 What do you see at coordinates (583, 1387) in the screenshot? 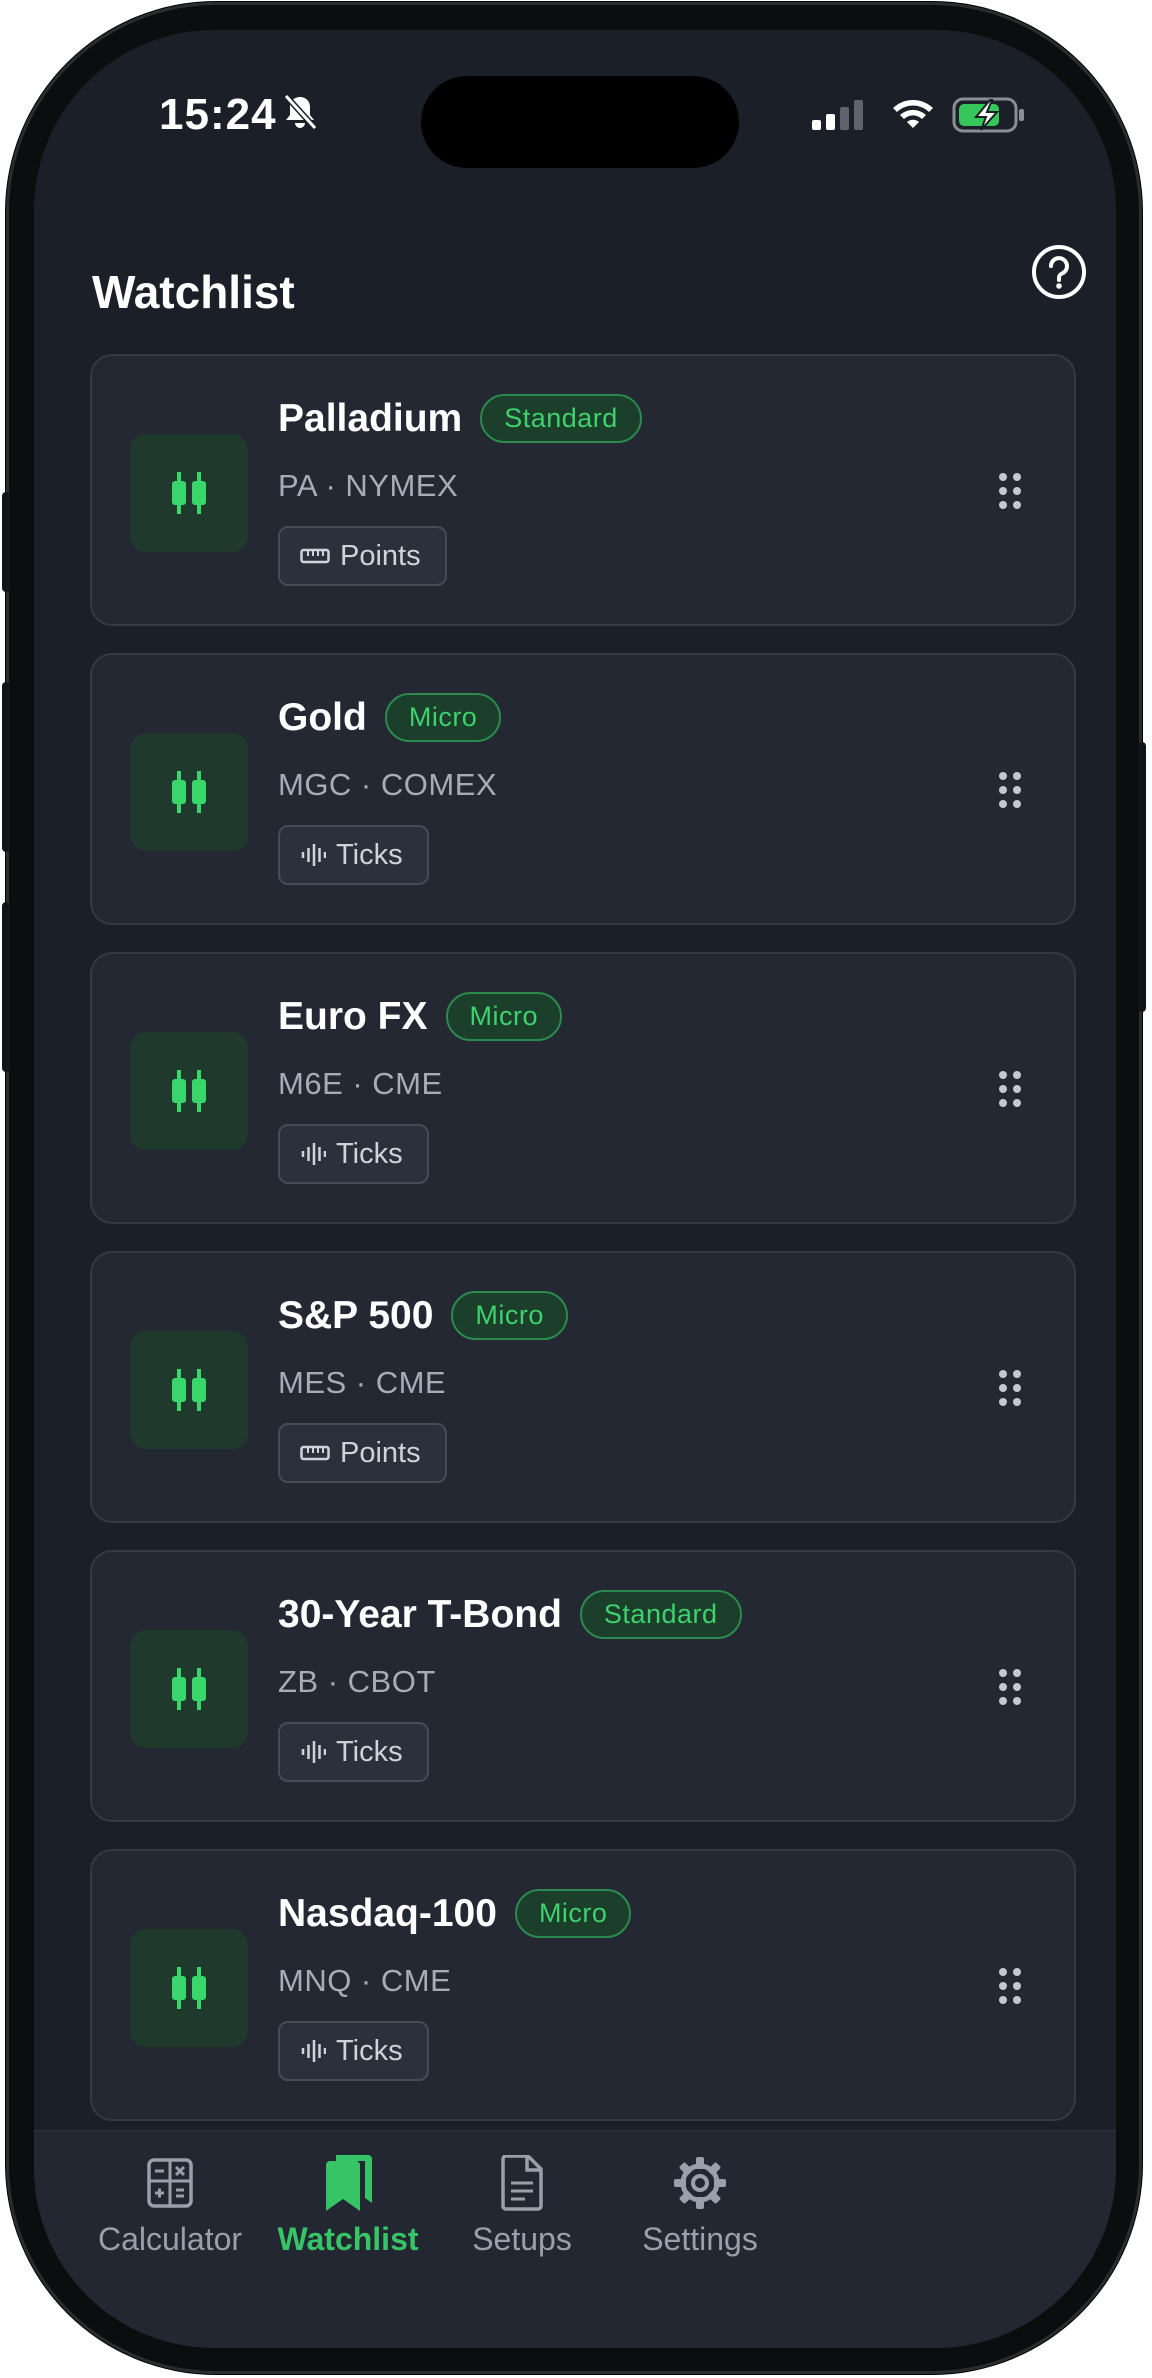
I see `watchlist-card: S&P 500 Micro MES · CME Points` at bounding box center [583, 1387].